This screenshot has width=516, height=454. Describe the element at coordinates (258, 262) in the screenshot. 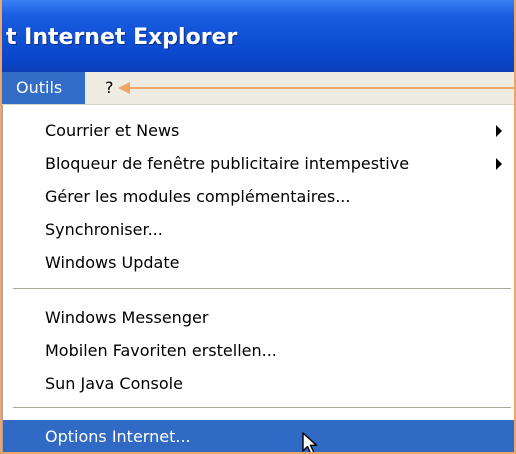

I see `menu-item-windows-update: Windows Update` at that location.